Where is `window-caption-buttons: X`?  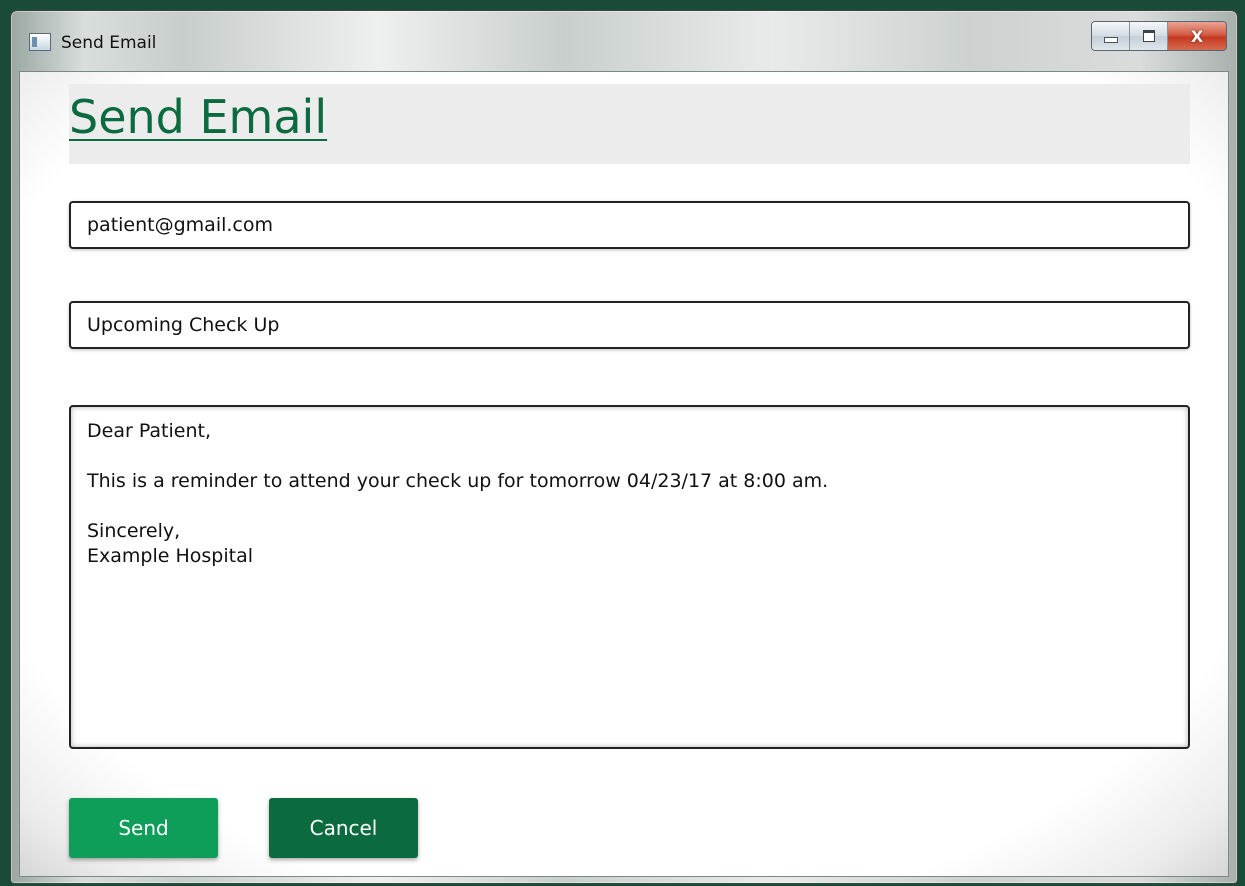 window-caption-buttons: X is located at coordinates (1159, 36).